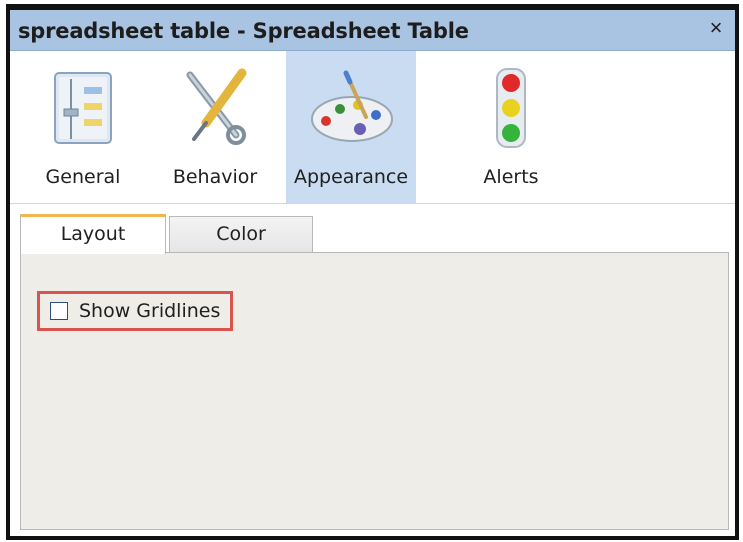 The image size is (743, 542). I want to click on highlight-box: Show Gridlines, so click(135, 311).